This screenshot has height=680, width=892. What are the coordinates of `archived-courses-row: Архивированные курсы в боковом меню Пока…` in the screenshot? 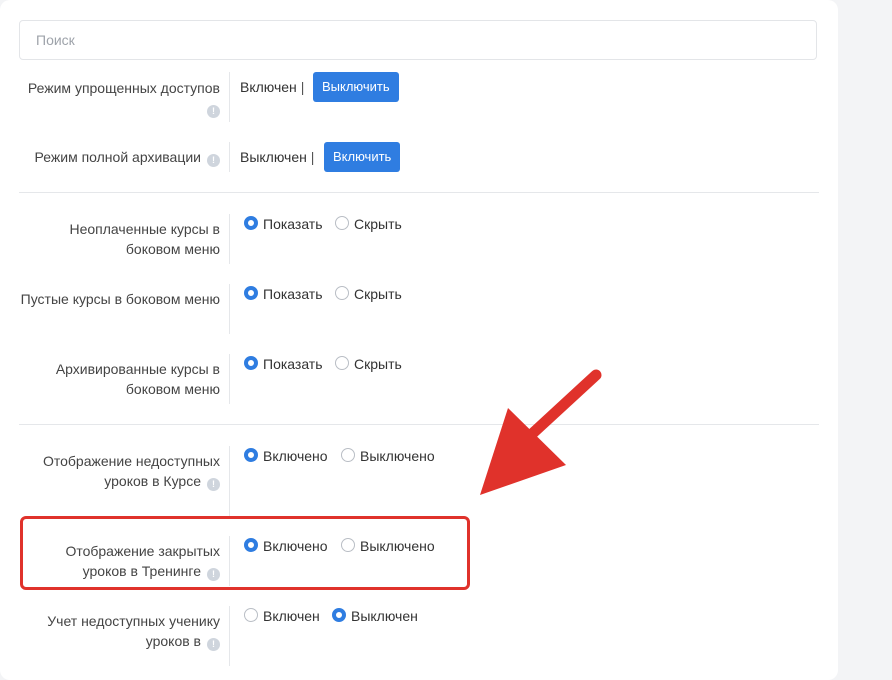 It's located at (419, 379).